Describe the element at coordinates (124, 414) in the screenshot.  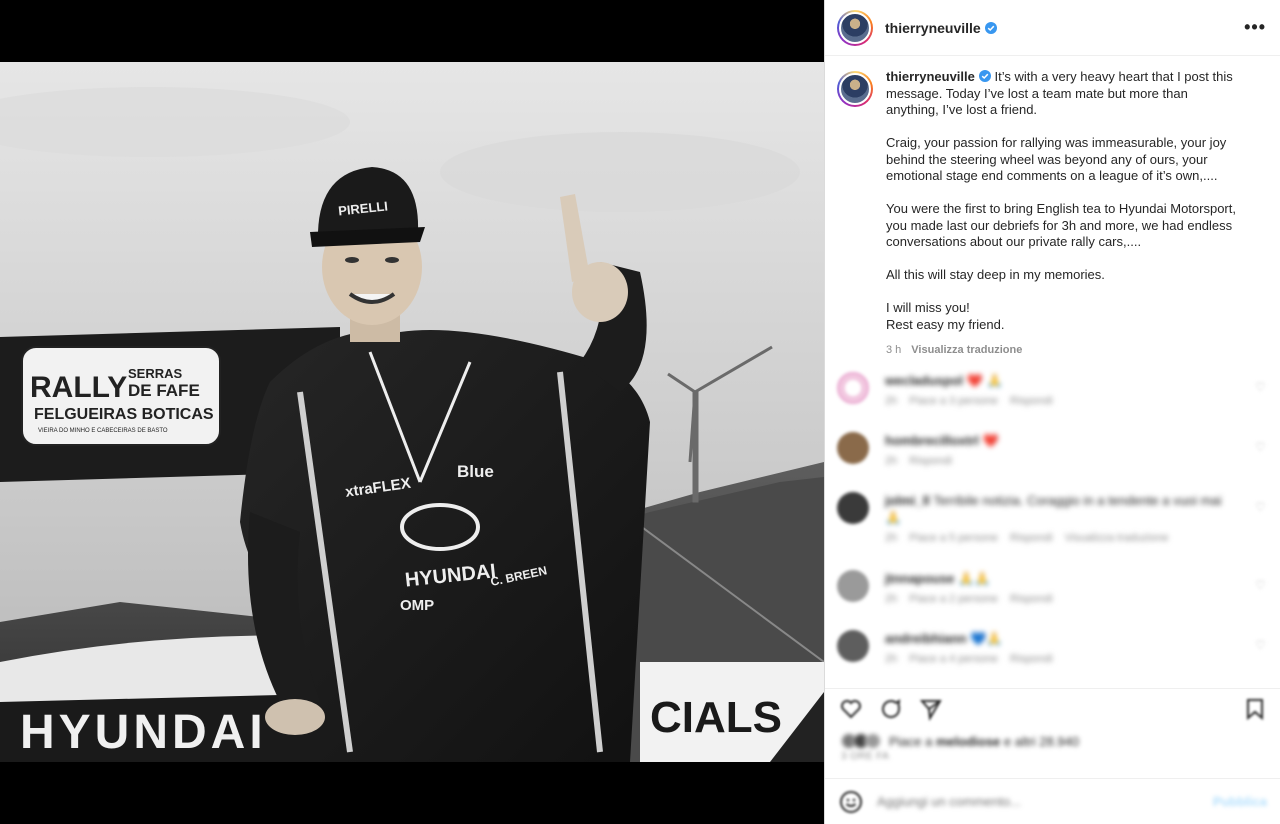
I see `svg-text: FELGUEIRAS BOTICAS` at that location.